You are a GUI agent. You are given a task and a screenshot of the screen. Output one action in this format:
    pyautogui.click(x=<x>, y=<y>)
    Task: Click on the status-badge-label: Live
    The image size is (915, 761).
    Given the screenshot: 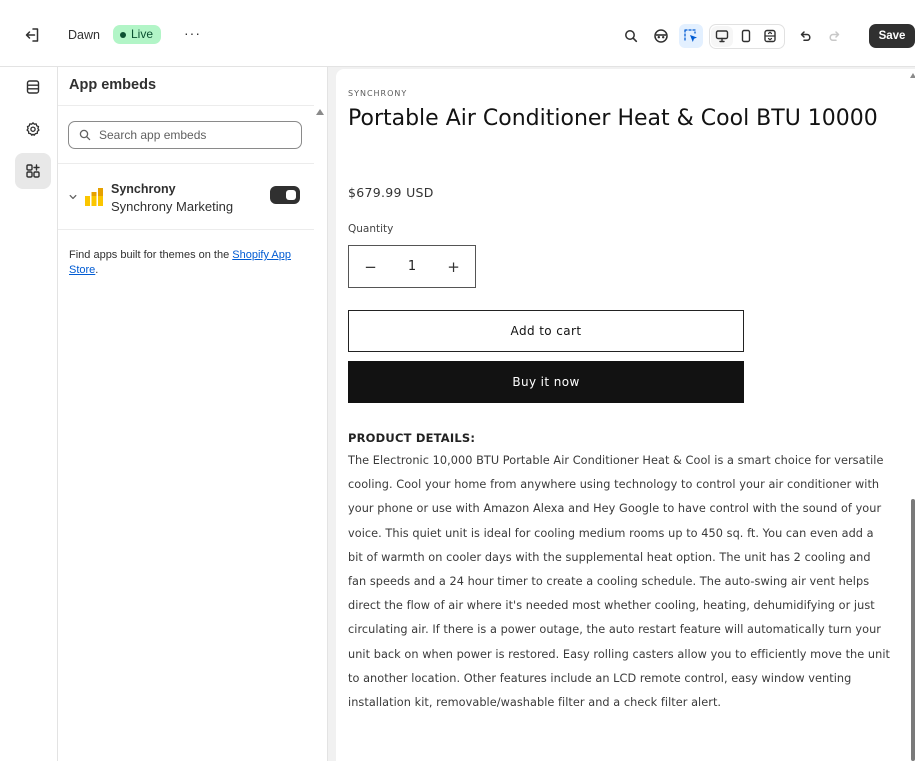 What is the action you would take?
    pyautogui.click(x=142, y=34)
    